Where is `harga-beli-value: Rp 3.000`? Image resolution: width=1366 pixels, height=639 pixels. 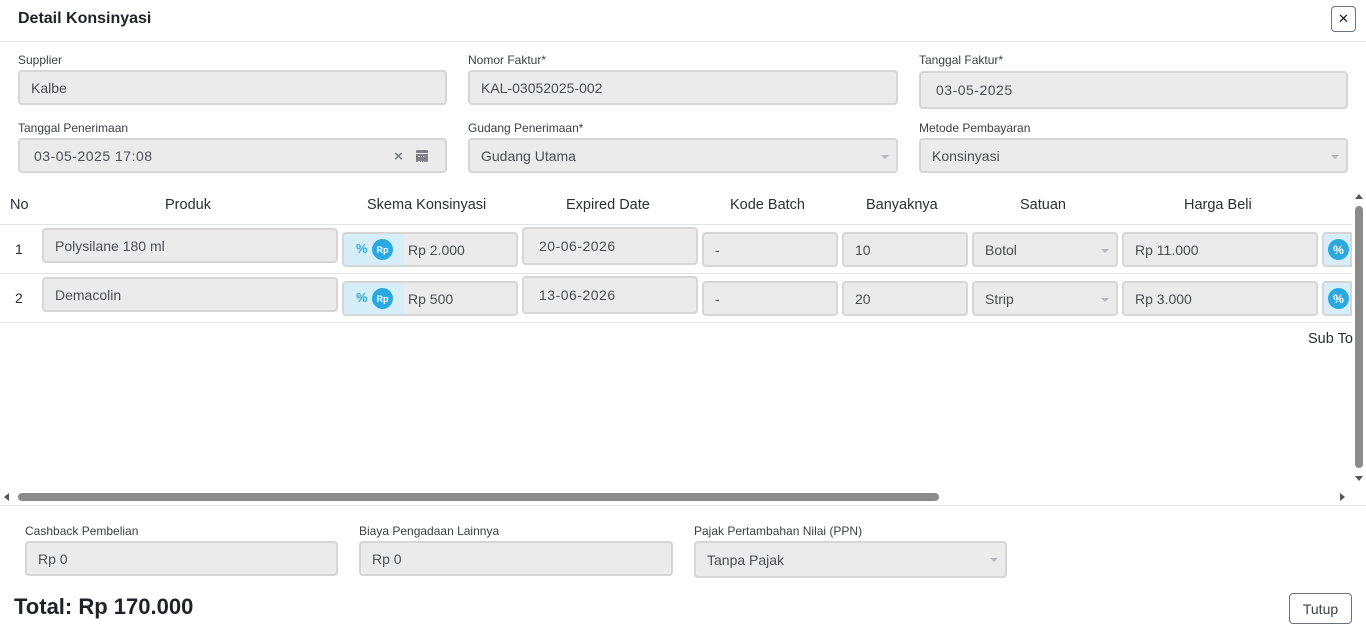 harga-beli-value: Rp 3.000 is located at coordinates (1163, 298).